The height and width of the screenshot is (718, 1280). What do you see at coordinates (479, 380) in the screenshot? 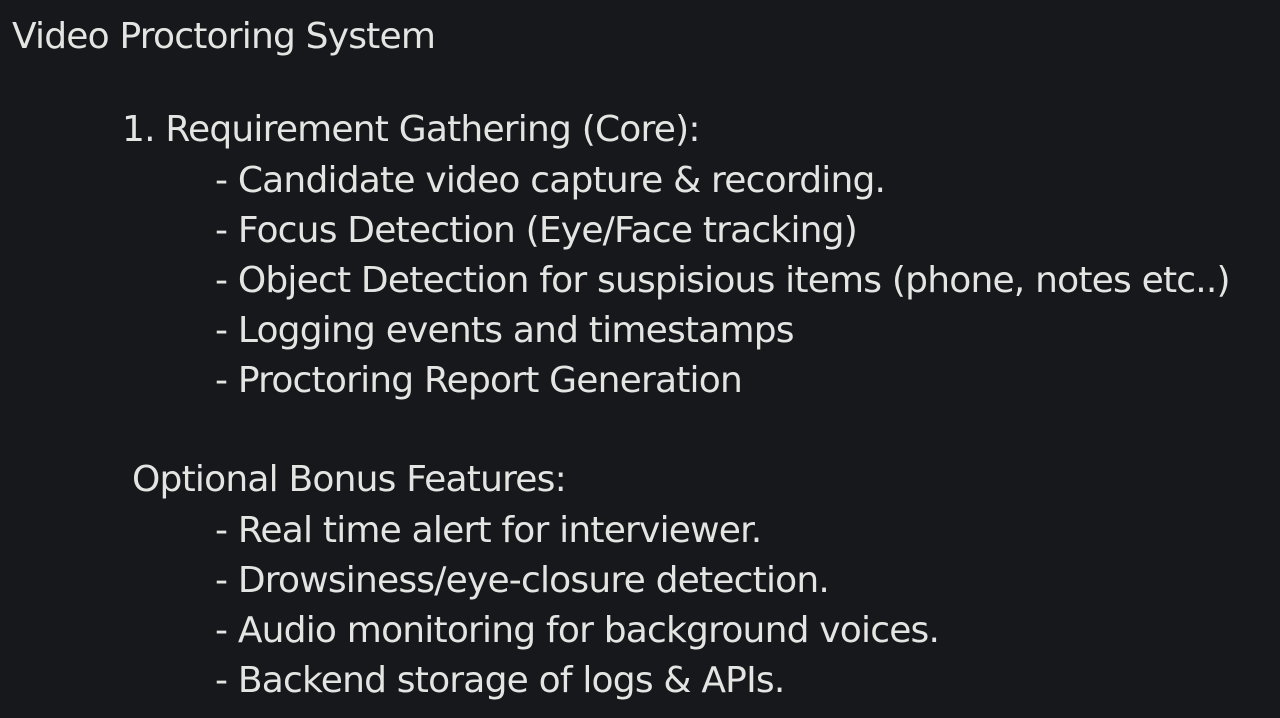
I see `list-item: - Proctoring Report Generation` at bounding box center [479, 380].